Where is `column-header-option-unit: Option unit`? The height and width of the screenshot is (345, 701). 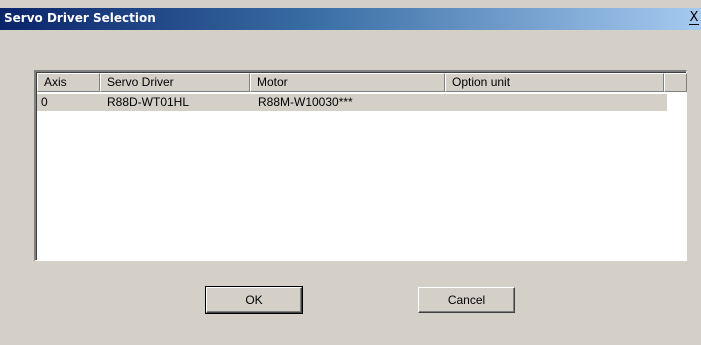
column-header-option-unit: Option unit is located at coordinates (554, 82).